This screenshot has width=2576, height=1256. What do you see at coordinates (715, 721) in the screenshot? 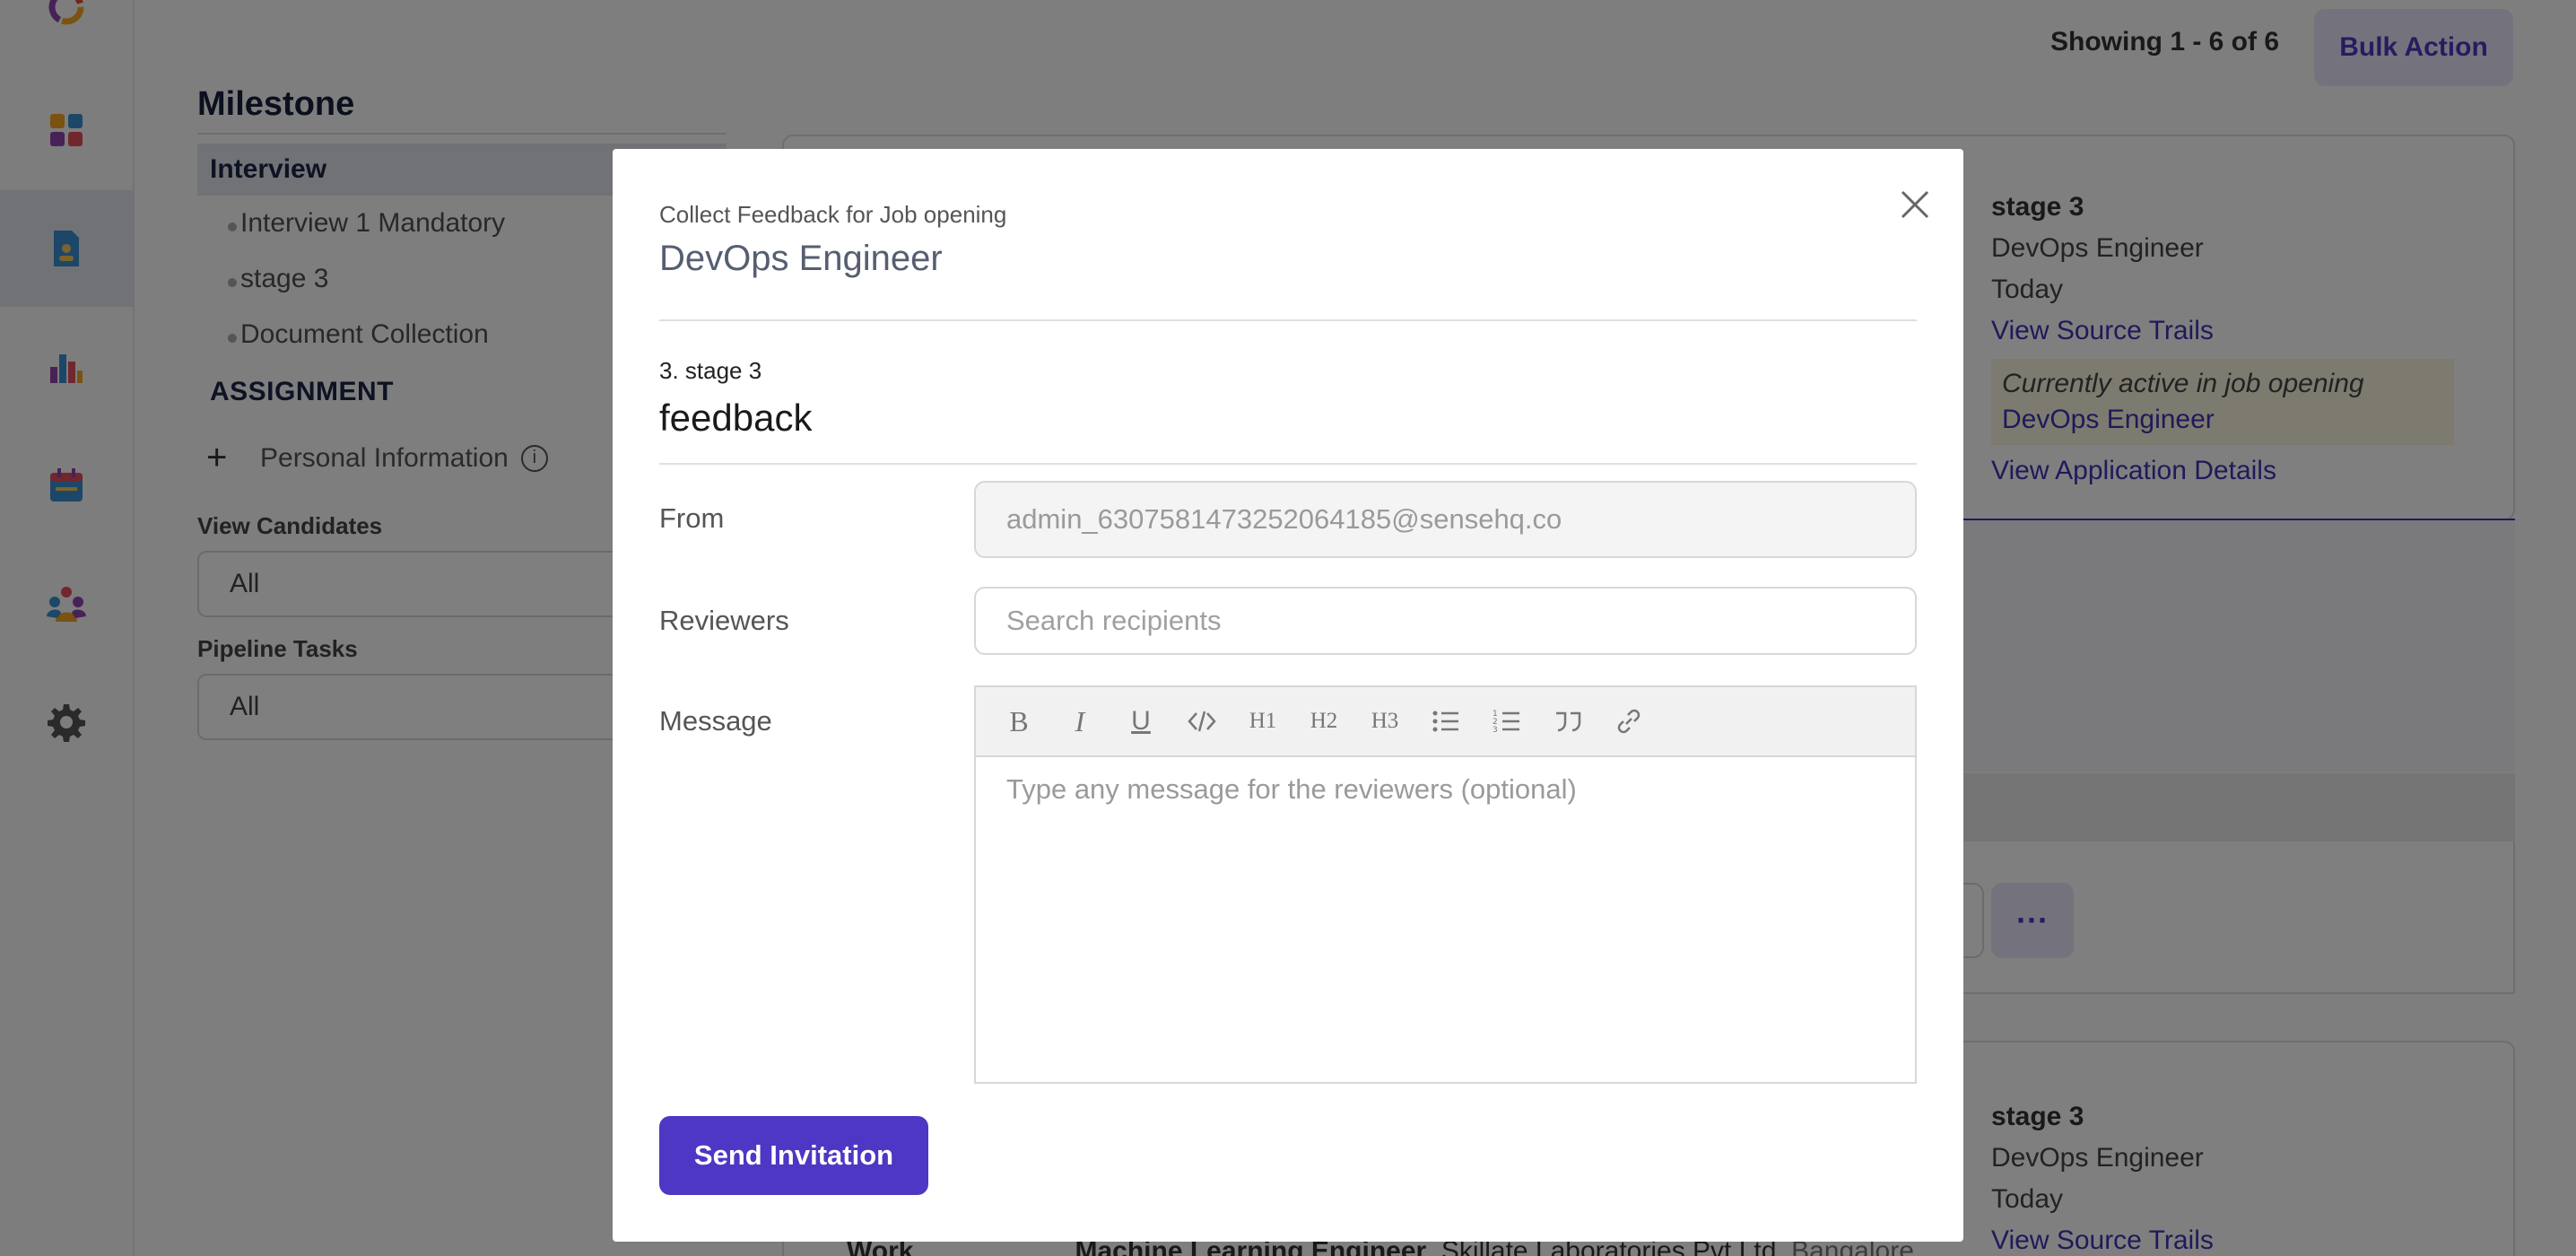
I see `message-label: Message` at bounding box center [715, 721].